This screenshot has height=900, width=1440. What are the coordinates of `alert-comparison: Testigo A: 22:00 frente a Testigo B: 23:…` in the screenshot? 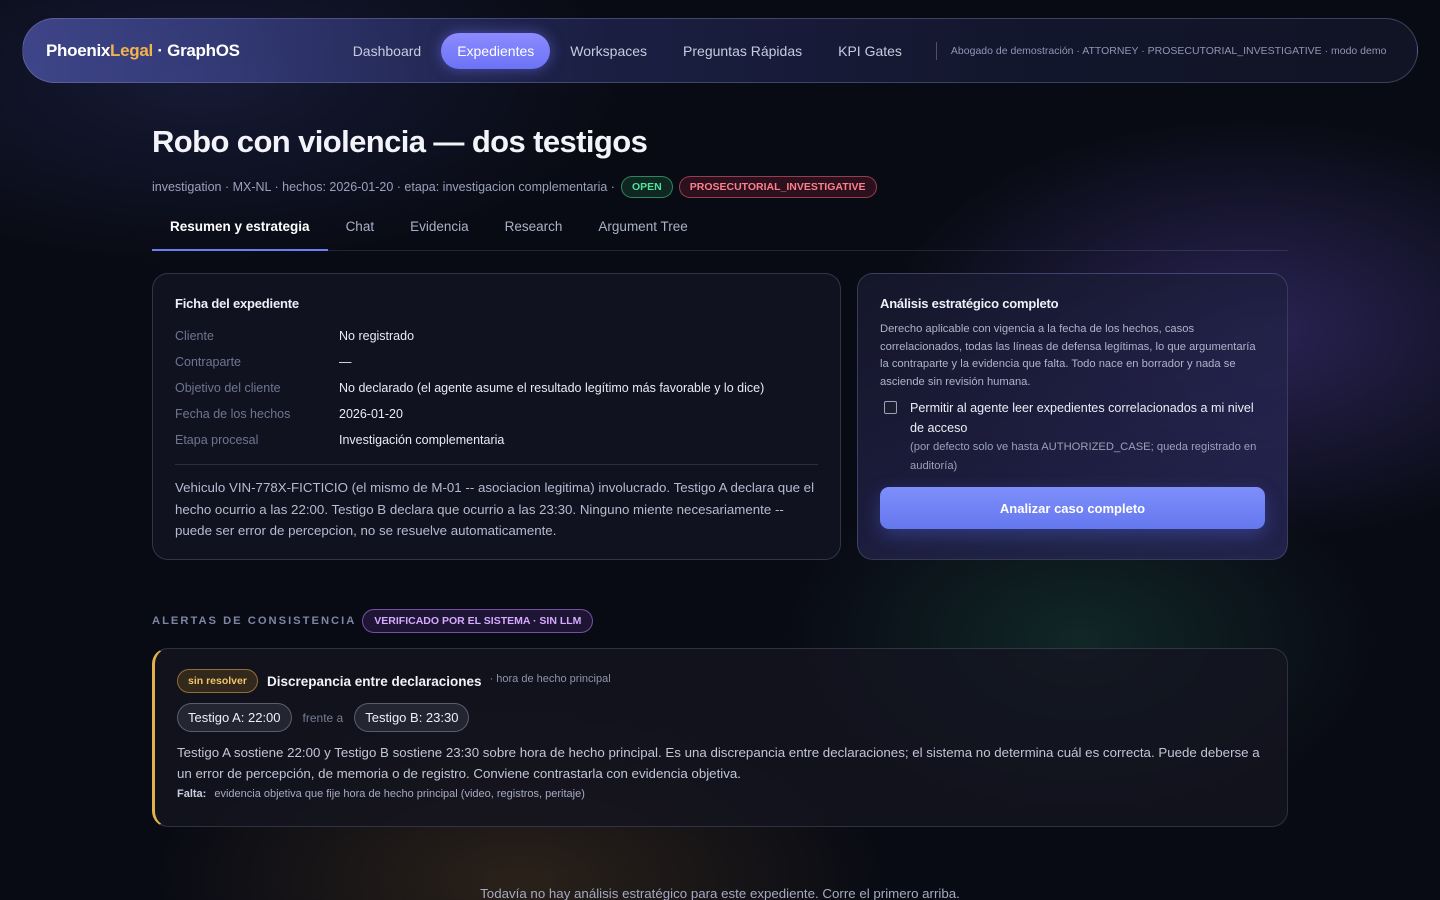 It's located at (721, 717).